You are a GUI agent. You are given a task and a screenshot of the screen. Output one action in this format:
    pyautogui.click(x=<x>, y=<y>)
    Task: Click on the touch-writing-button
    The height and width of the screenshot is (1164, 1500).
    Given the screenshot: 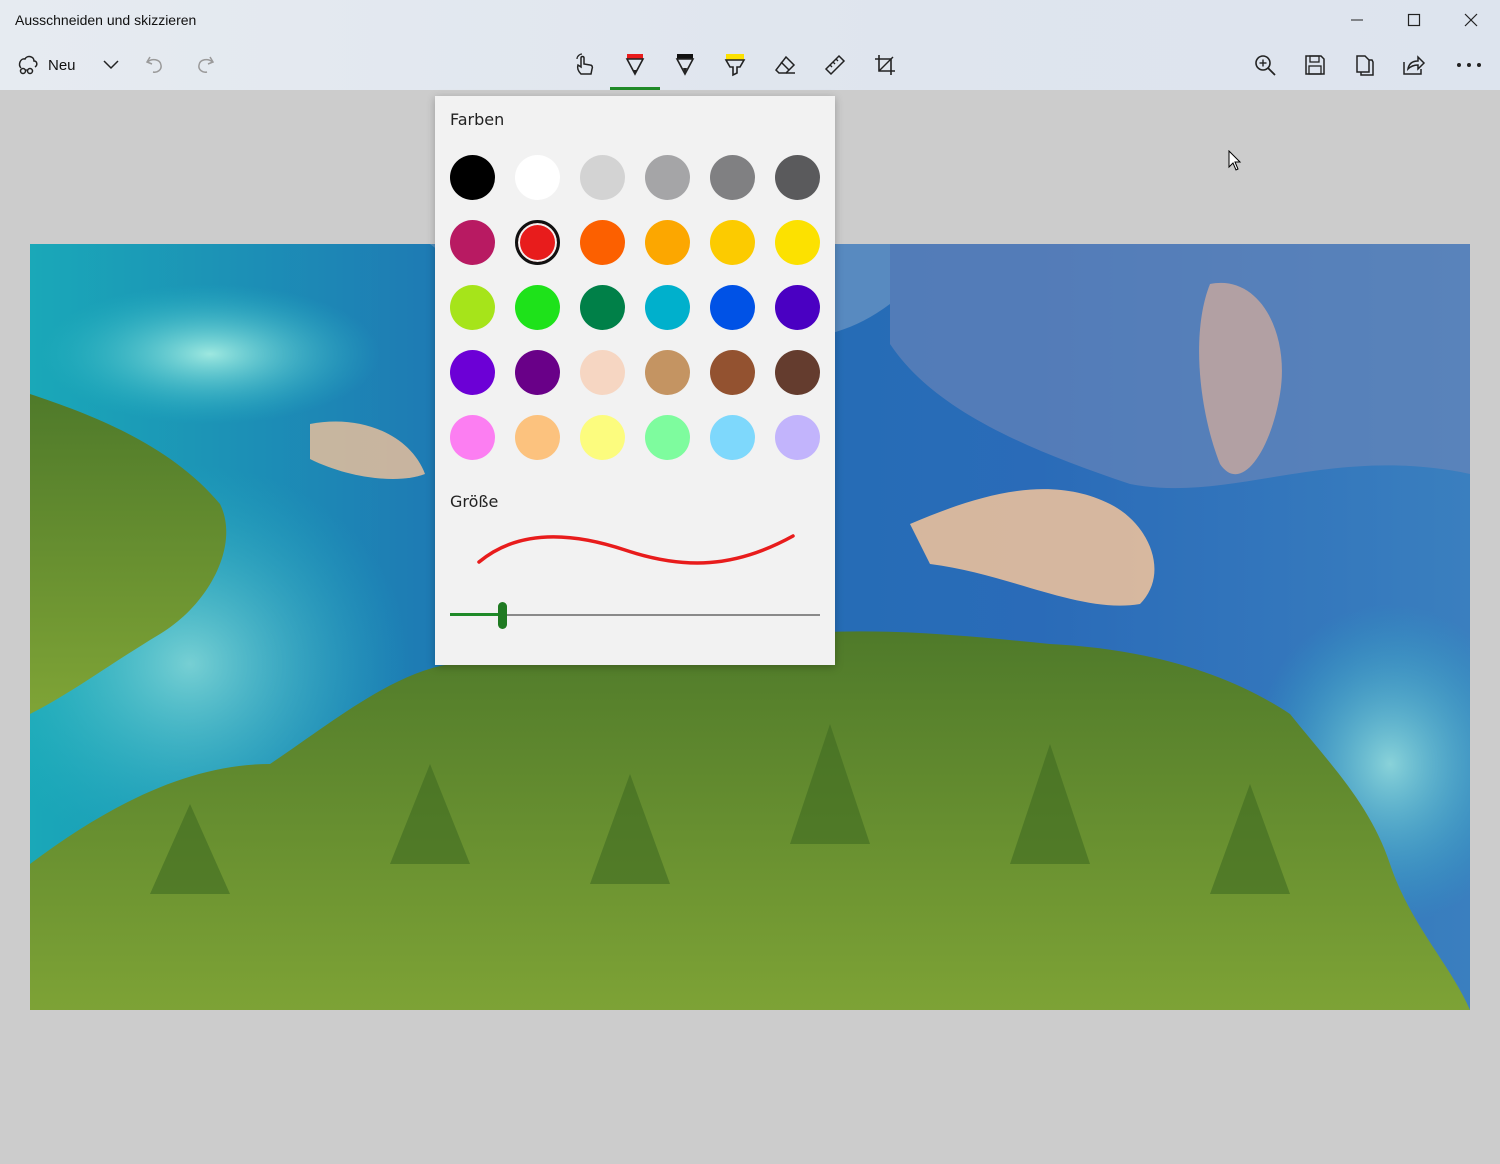 What is the action you would take?
    pyautogui.click(x=585, y=65)
    